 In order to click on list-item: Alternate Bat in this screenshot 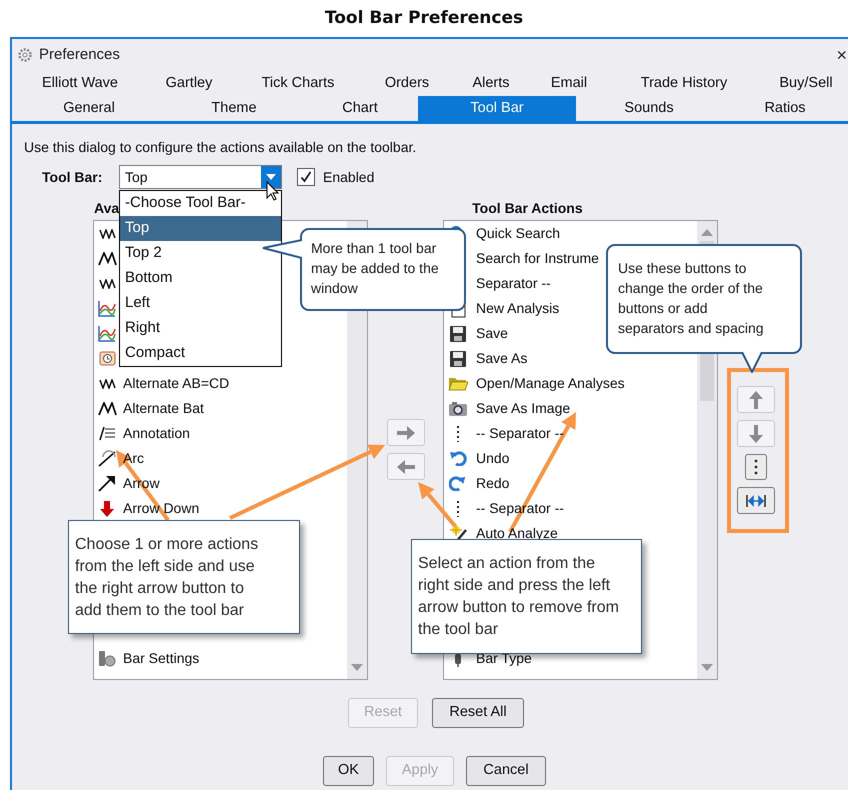, I will do `click(220, 408)`.